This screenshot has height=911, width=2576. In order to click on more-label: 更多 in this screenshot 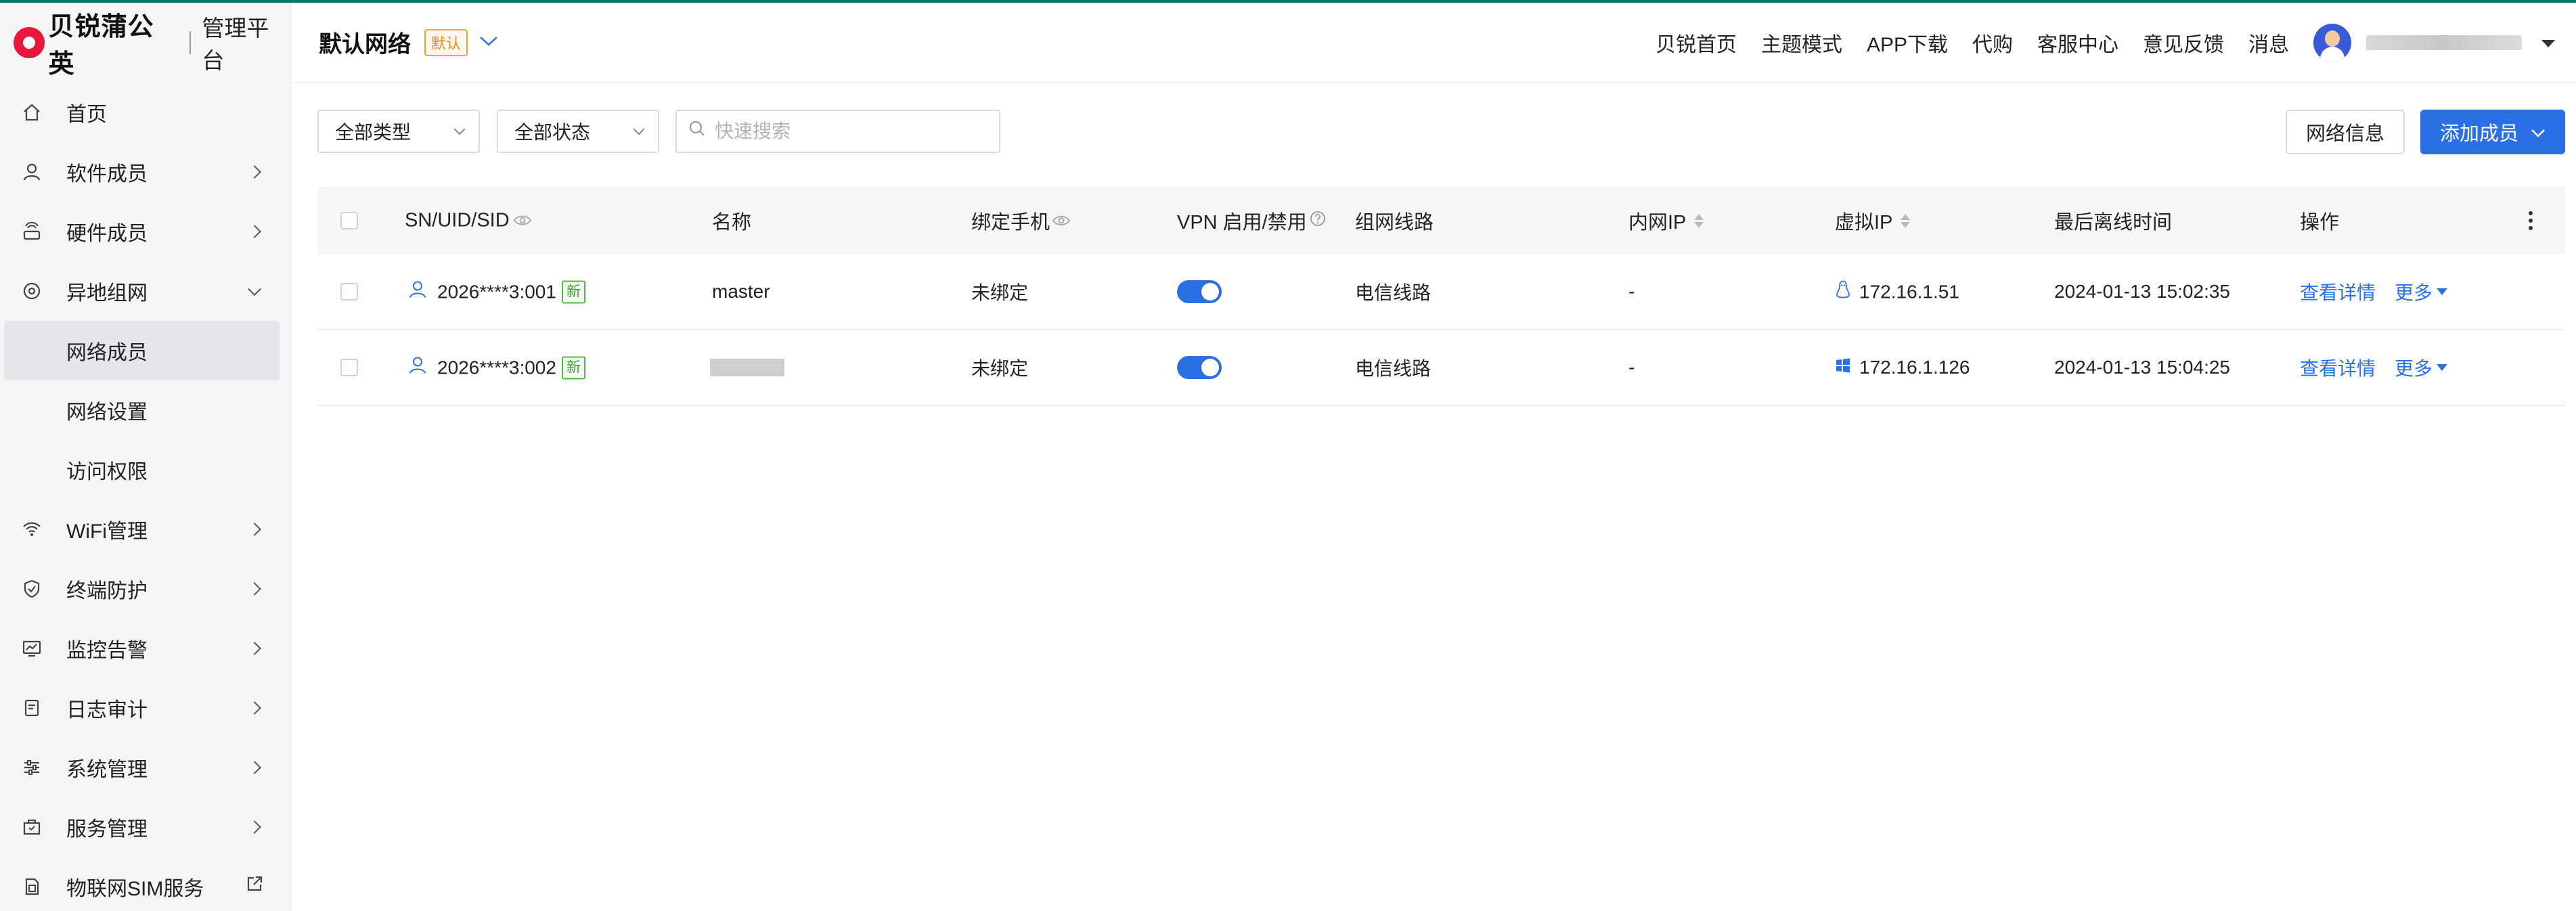, I will do `click(2414, 292)`.